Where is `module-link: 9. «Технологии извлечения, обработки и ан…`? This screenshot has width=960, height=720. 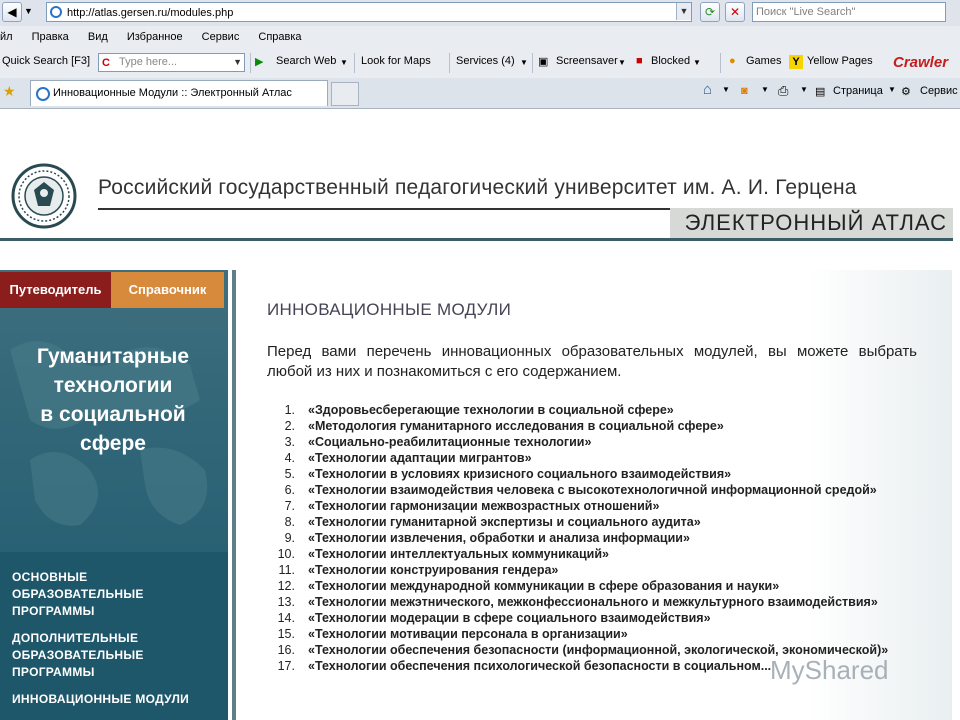 module-link: 9. «Технологии извлечения, обработки и ан… is located at coordinates (597, 538).